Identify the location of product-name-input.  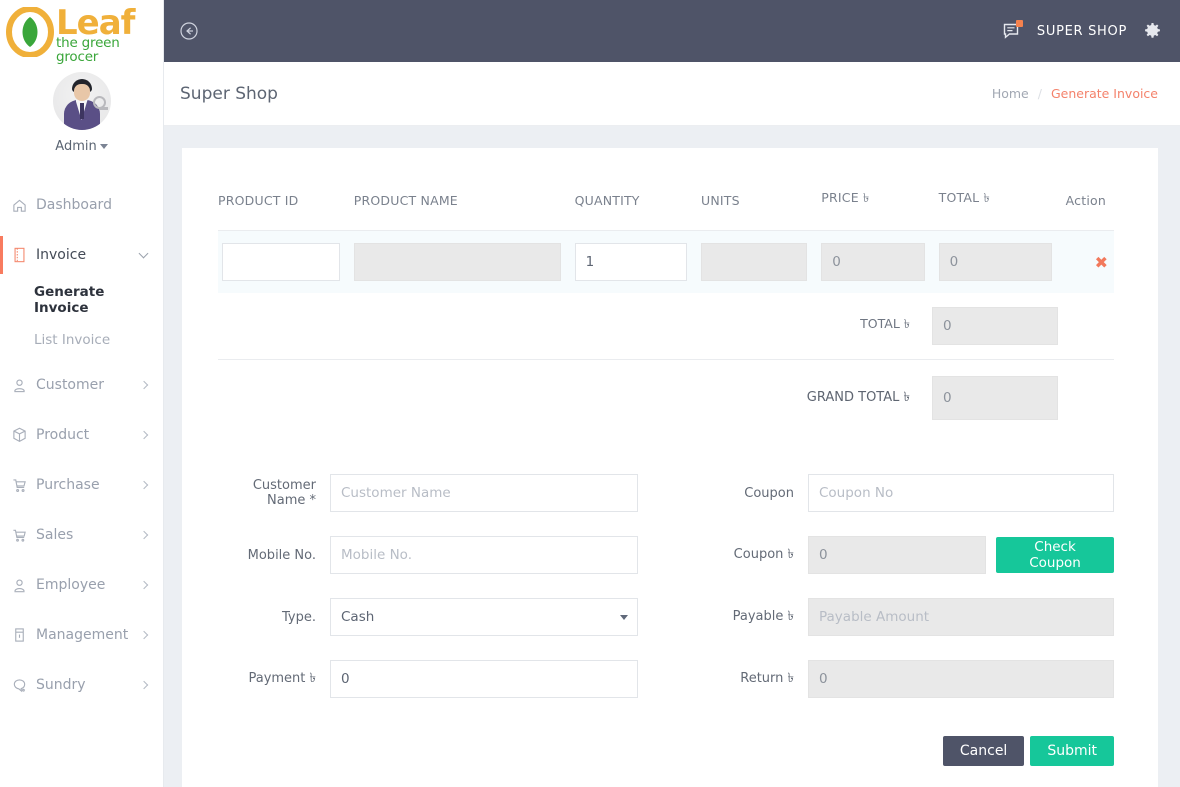
(457, 262).